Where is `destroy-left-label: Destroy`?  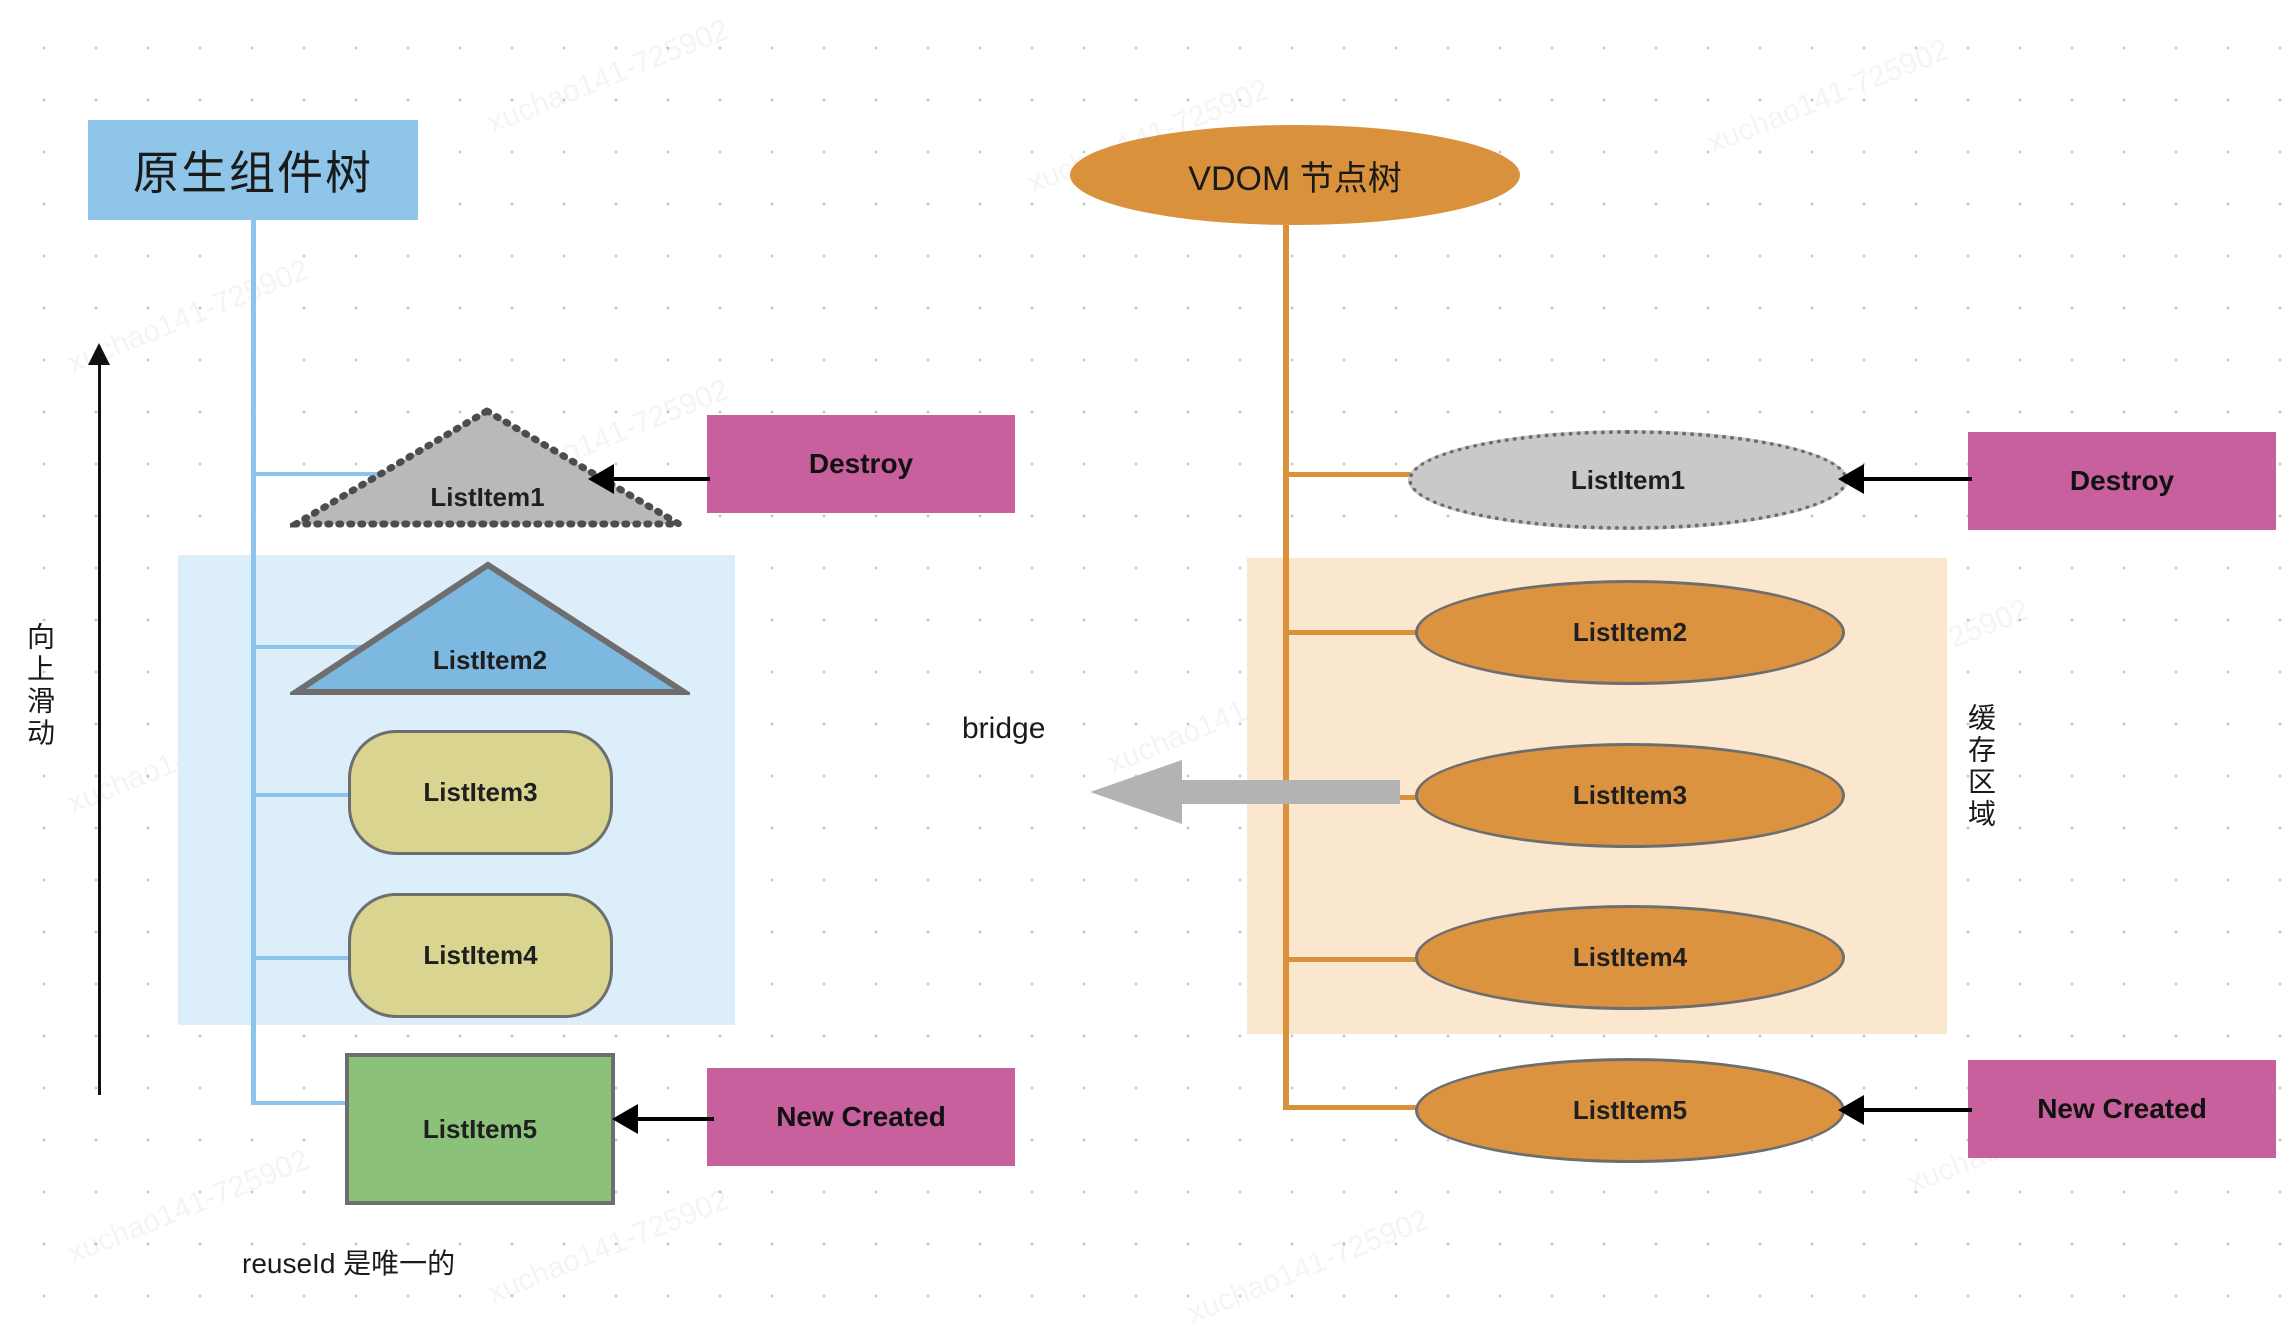
destroy-left-label: Destroy is located at coordinates (861, 463).